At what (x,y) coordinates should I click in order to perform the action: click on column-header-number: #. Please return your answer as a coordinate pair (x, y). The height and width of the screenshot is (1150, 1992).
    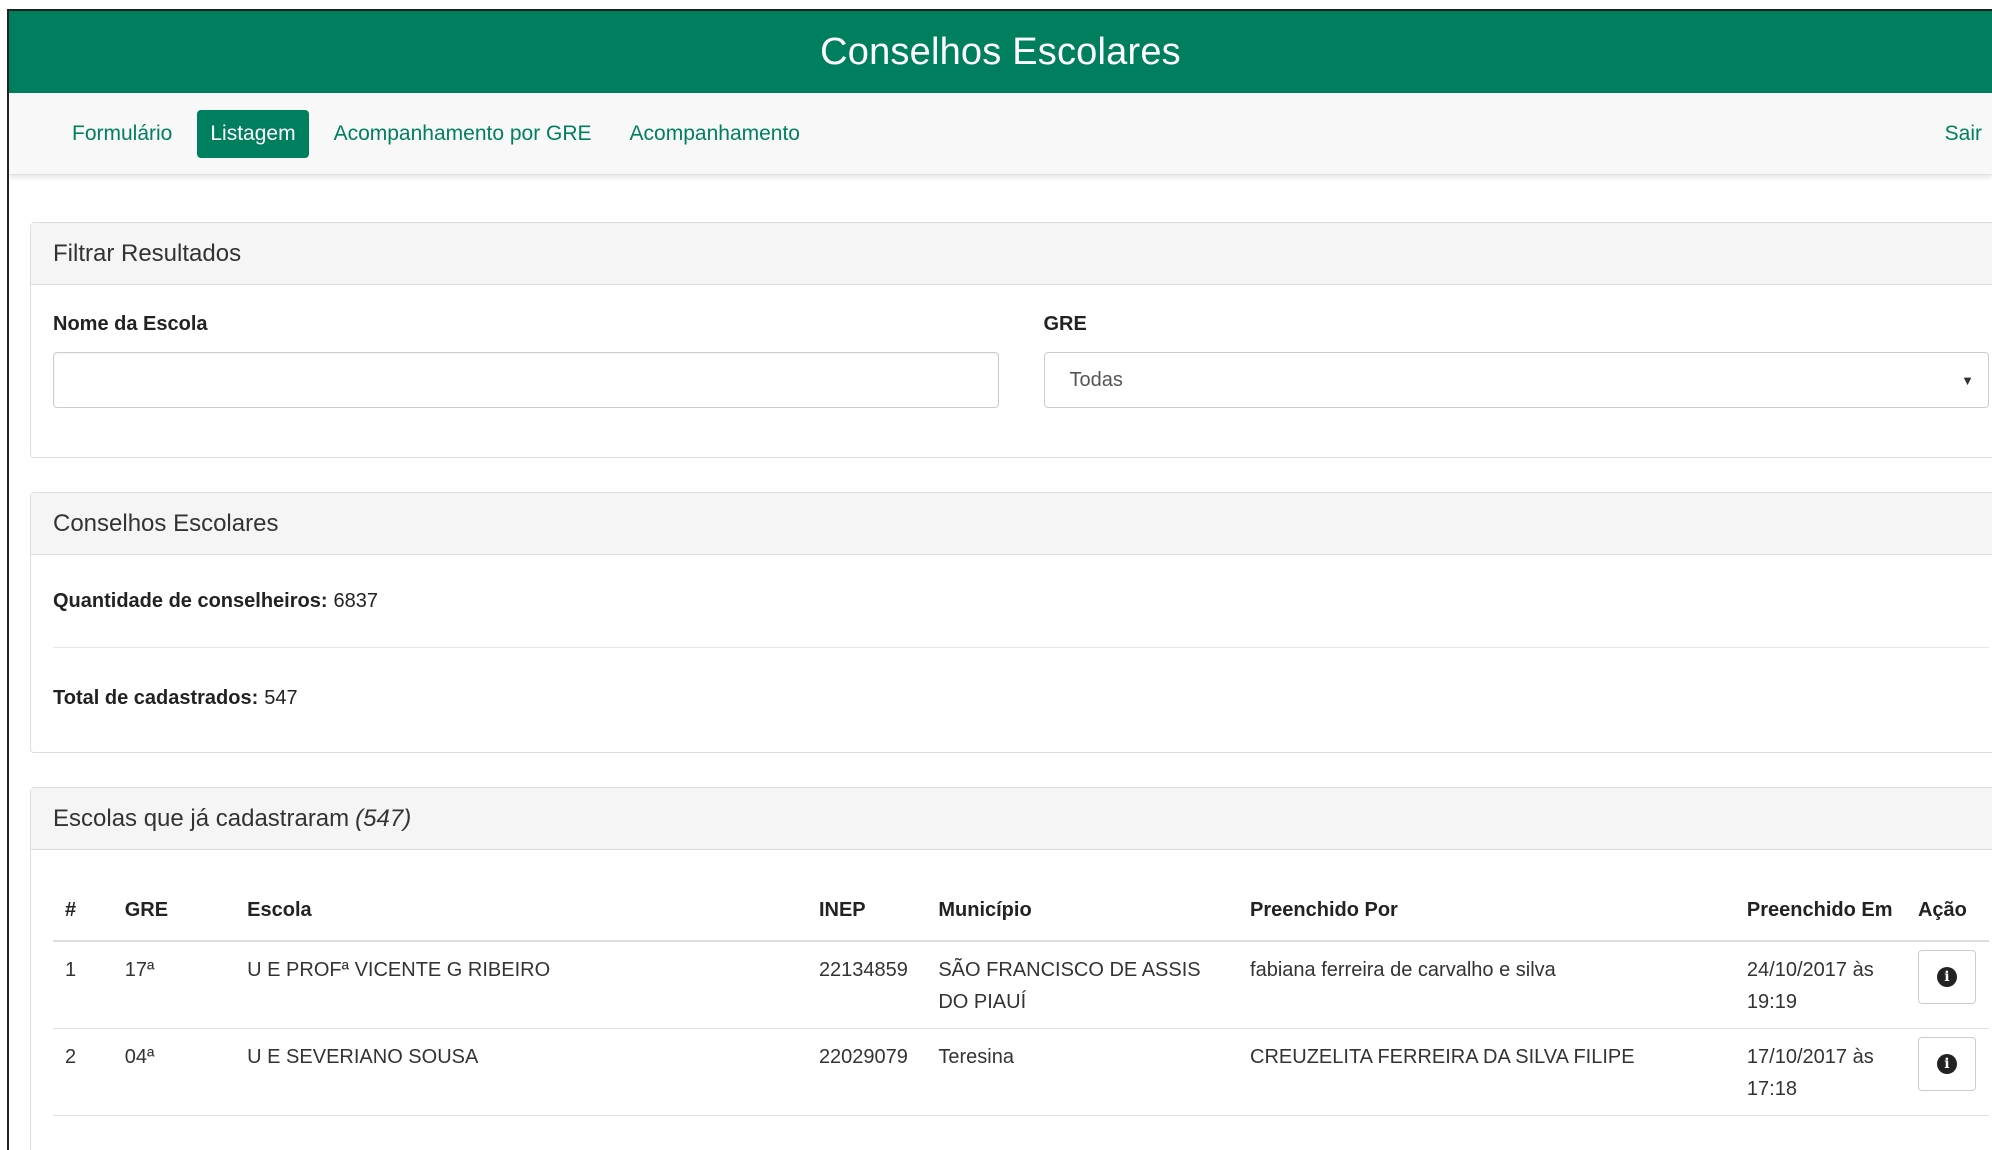
    Looking at the image, I should click on (83, 914).